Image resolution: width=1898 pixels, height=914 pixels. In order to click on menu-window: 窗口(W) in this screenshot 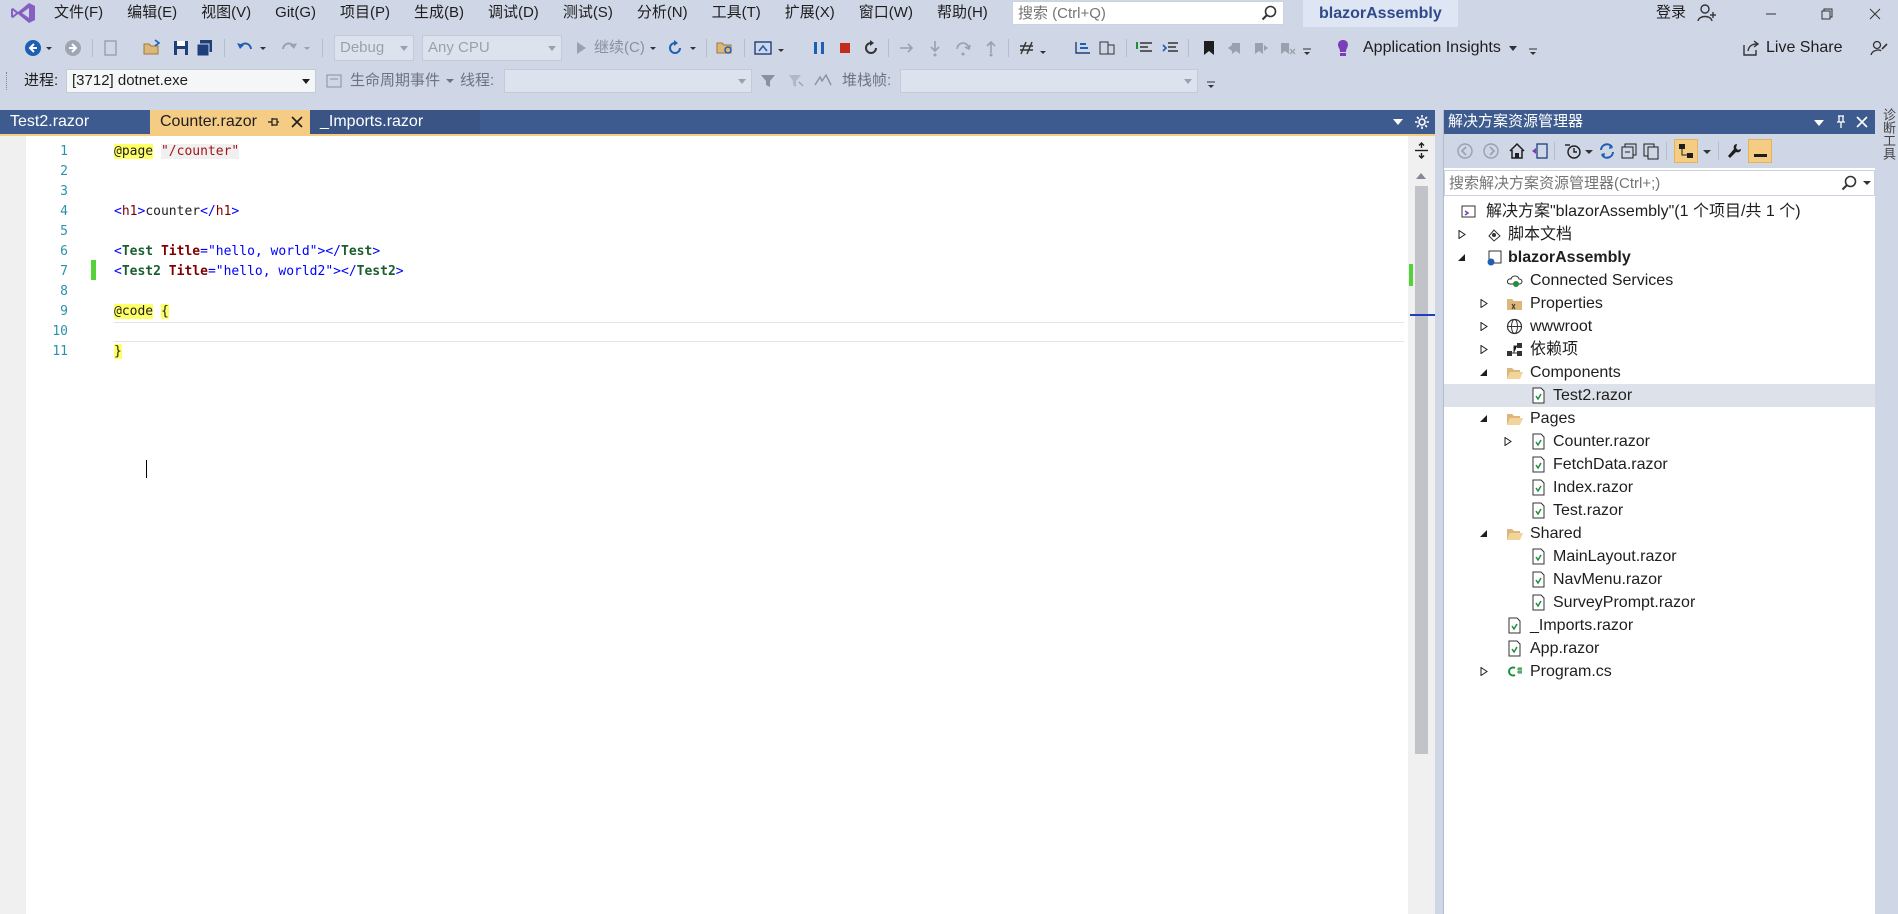, I will do `click(886, 13)`.